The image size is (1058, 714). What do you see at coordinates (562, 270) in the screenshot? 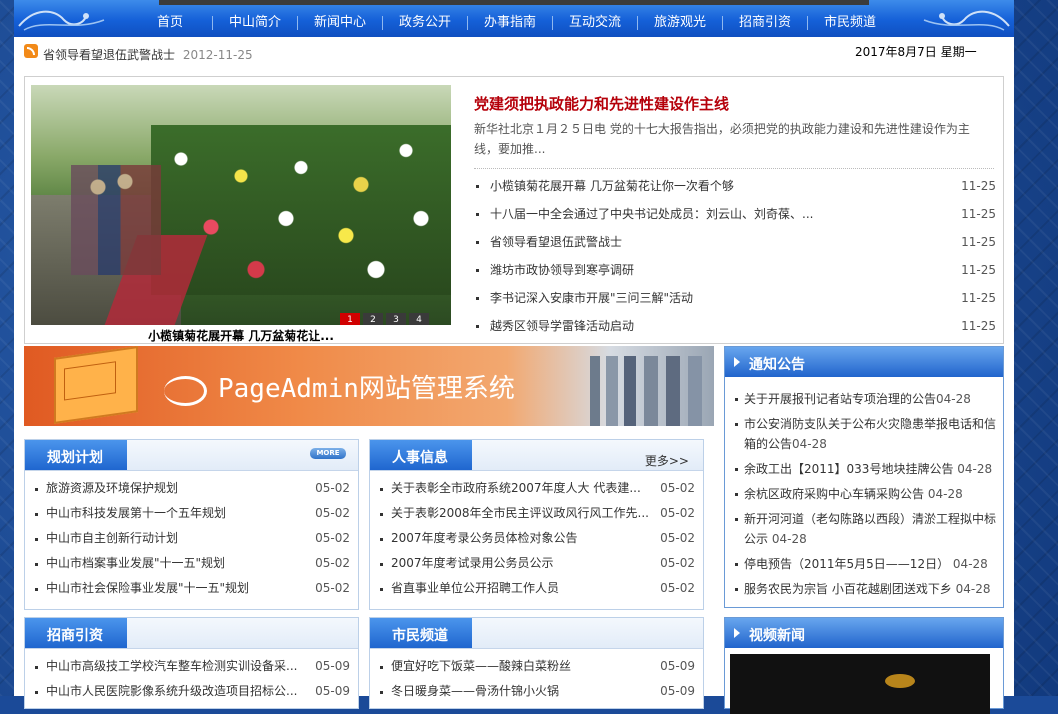
I see `list-item-title: 潍坊市政协领导到寒亭调研` at bounding box center [562, 270].